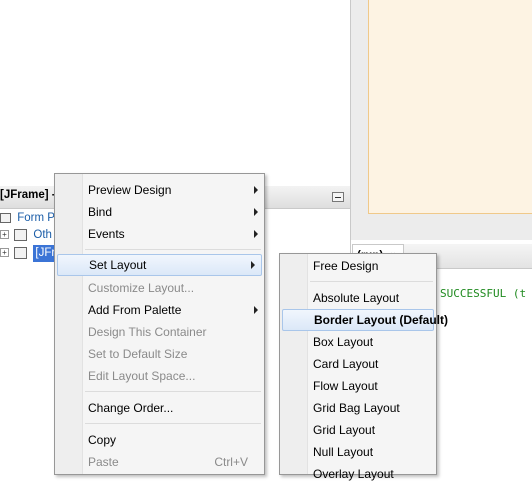 The width and height of the screenshot is (532, 485). What do you see at coordinates (38, 218) in the screenshot?
I see `tree-node-label: Form Pr` at bounding box center [38, 218].